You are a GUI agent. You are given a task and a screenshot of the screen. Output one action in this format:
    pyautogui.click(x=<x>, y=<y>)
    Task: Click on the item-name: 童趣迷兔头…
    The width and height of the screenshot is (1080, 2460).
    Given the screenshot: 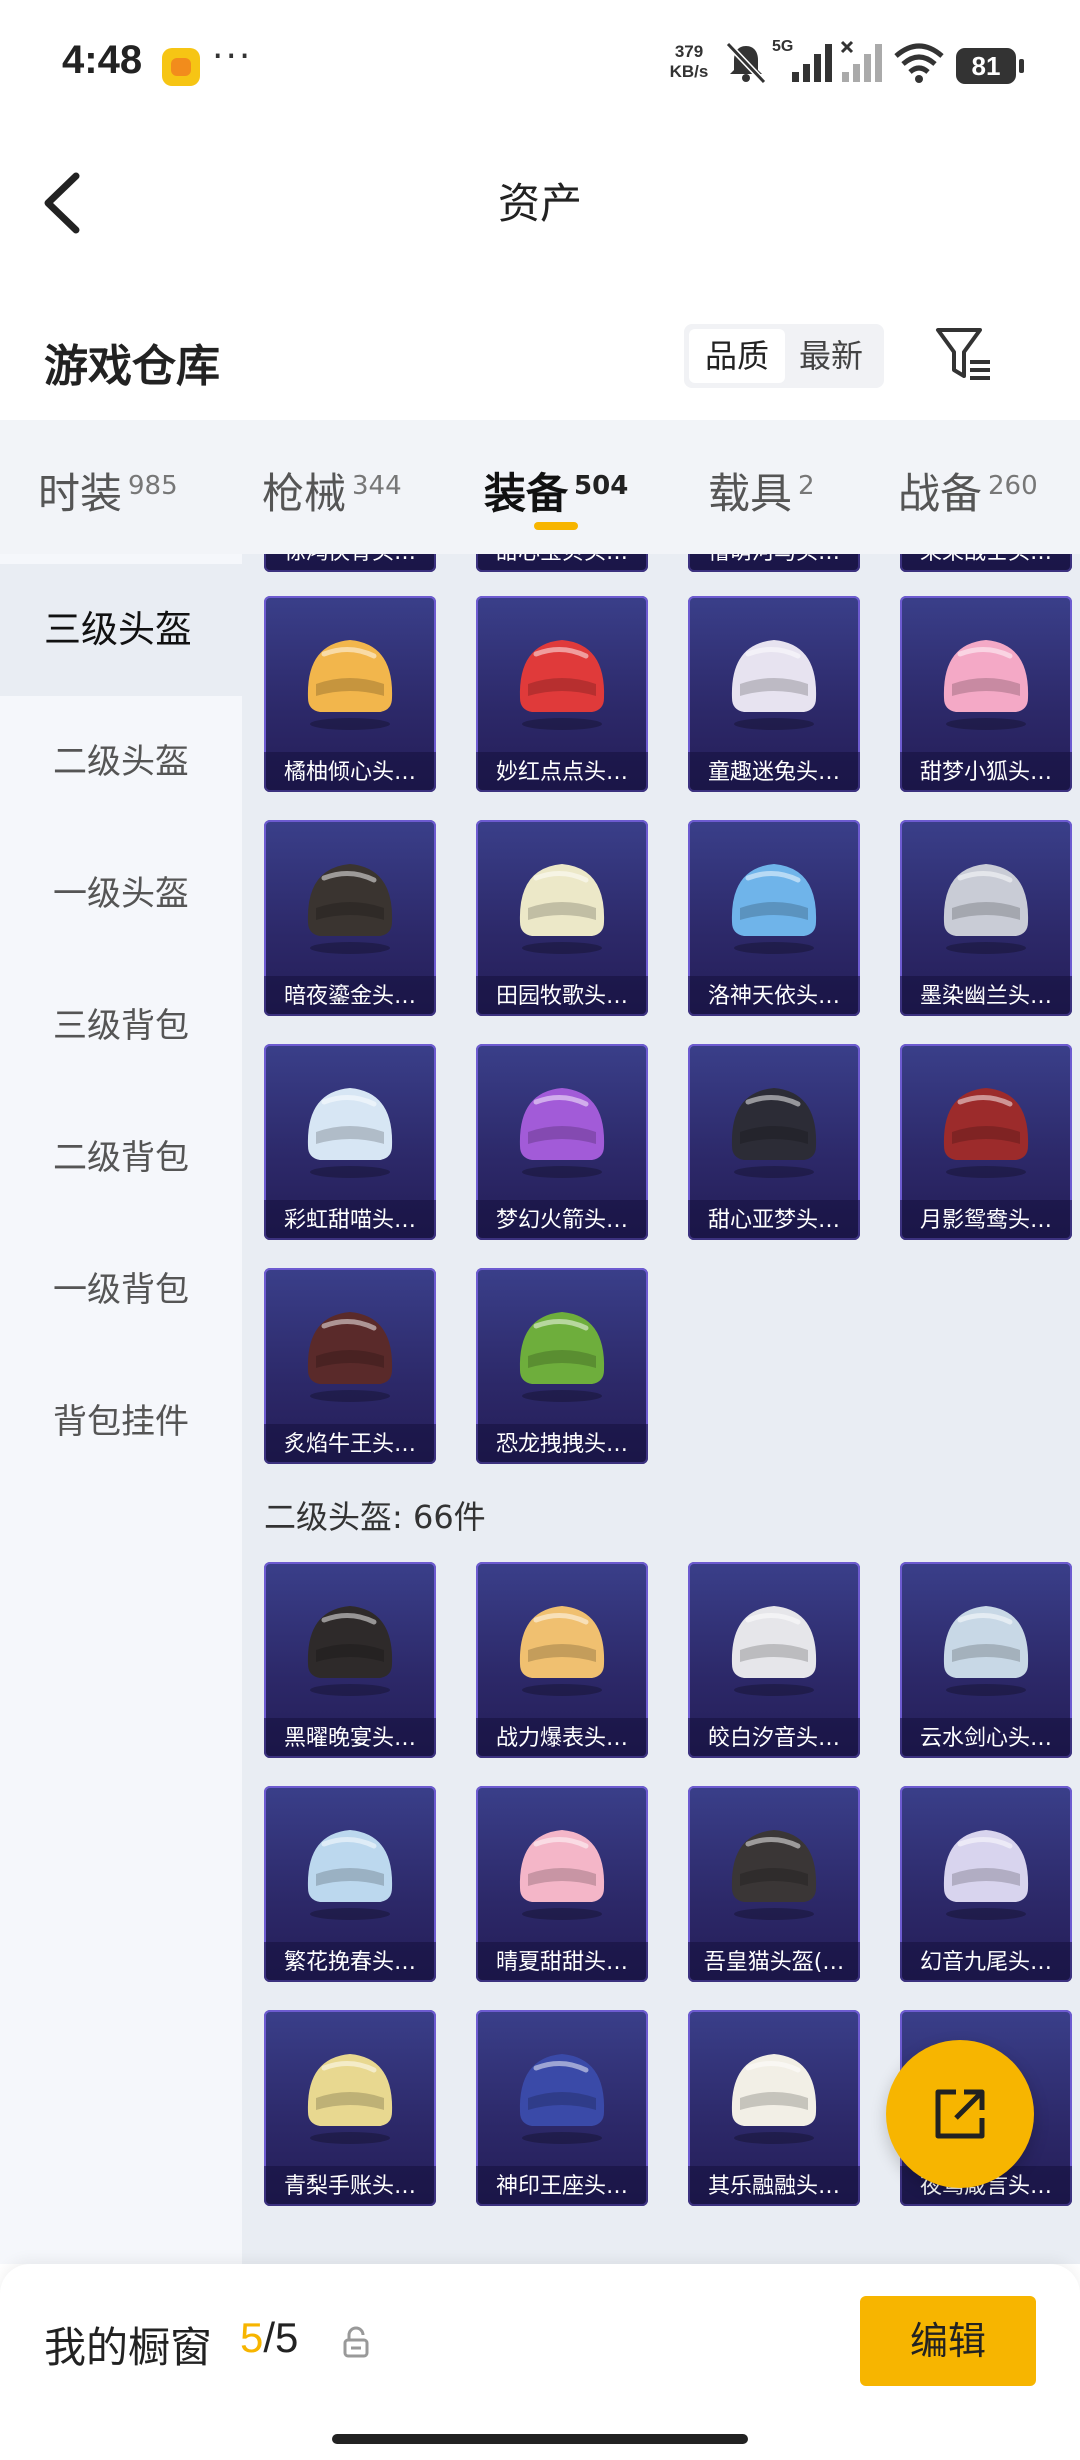 What is the action you would take?
    pyautogui.click(x=773, y=772)
    